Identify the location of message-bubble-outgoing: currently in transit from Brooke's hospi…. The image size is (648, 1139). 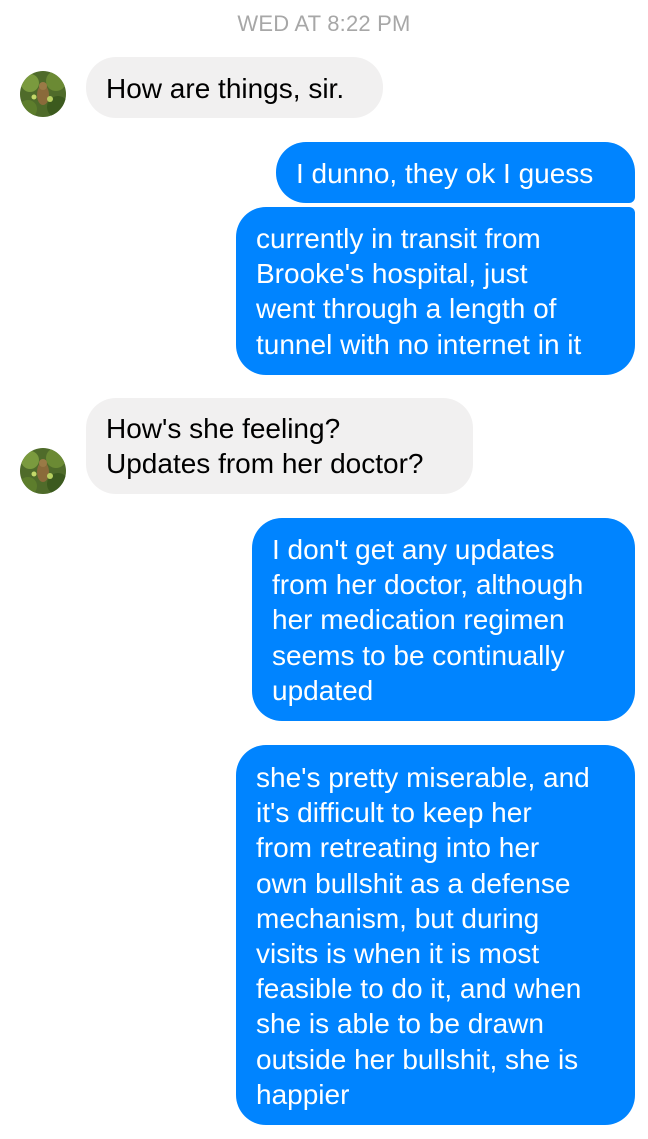
(435, 291).